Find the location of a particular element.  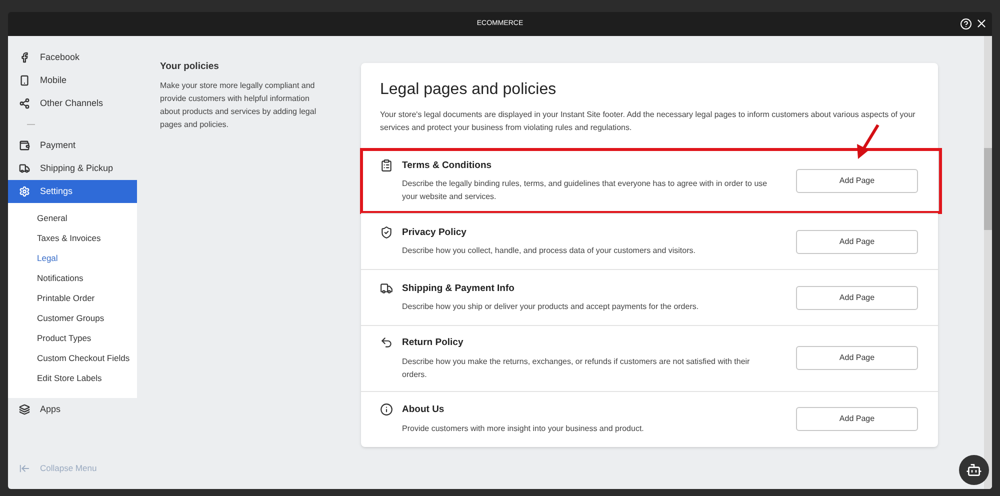

submenu-item: Notifications is located at coordinates (72, 278).